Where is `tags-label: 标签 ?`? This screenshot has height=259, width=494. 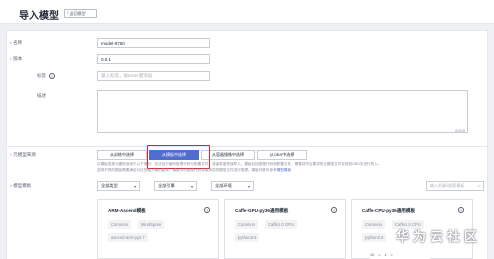
tags-label: 标签 ? is located at coordinates (46, 76).